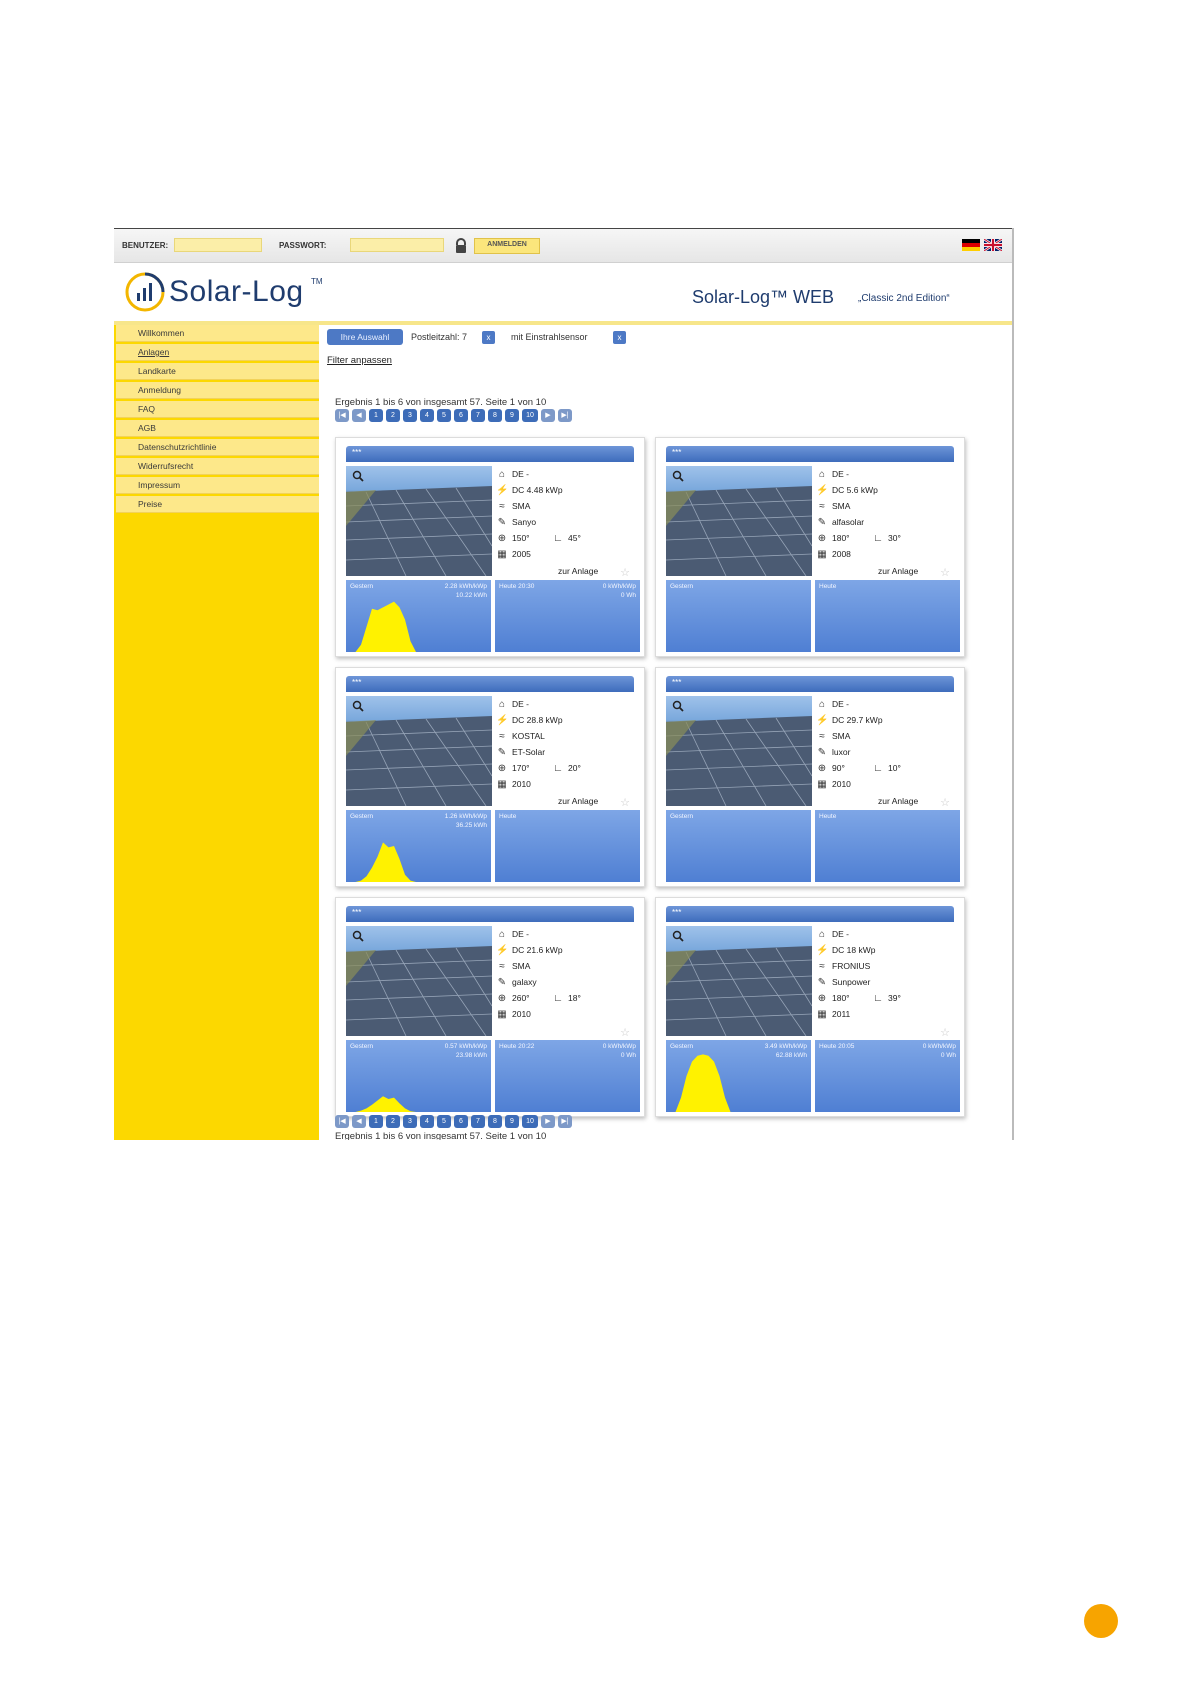 Image resolution: width=1191 pixels, height=1684 pixels. Describe the element at coordinates (217, 466) in the screenshot. I see `nav-item-widerrufsrecht: Widerrufsrecht` at that location.